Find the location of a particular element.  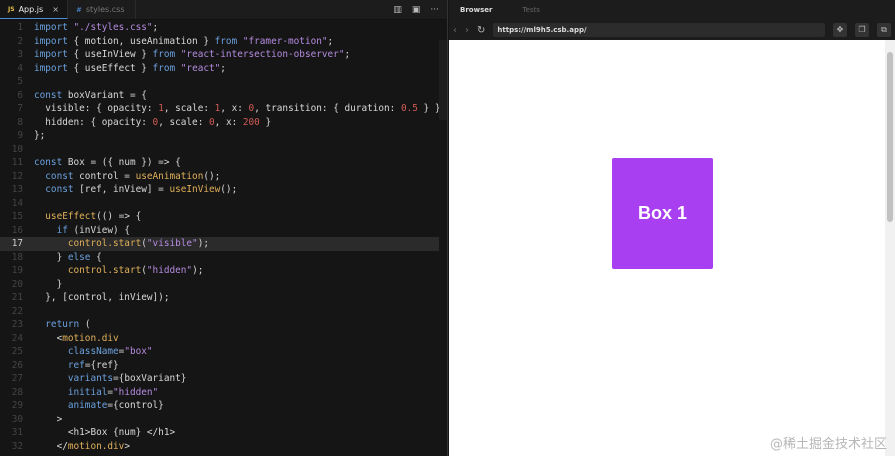

line-number: 3 is located at coordinates (20, 54).